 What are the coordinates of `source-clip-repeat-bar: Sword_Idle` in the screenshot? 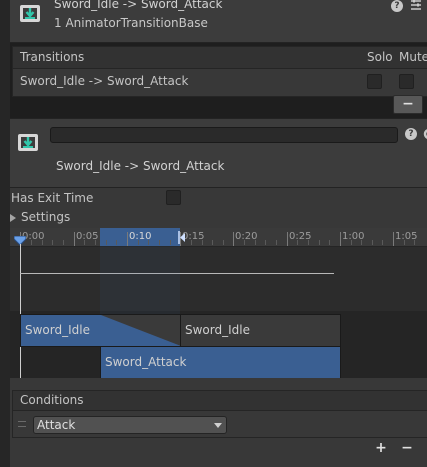 It's located at (260, 330).